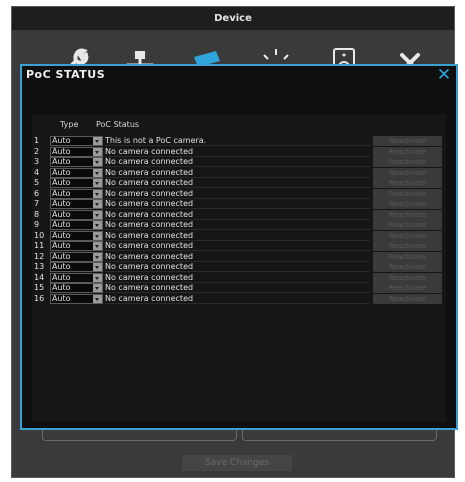 Image resolution: width=465 pixels, height=482 pixels. What do you see at coordinates (37, 161) in the screenshot?
I see `row-number: 3` at bounding box center [37, 161].